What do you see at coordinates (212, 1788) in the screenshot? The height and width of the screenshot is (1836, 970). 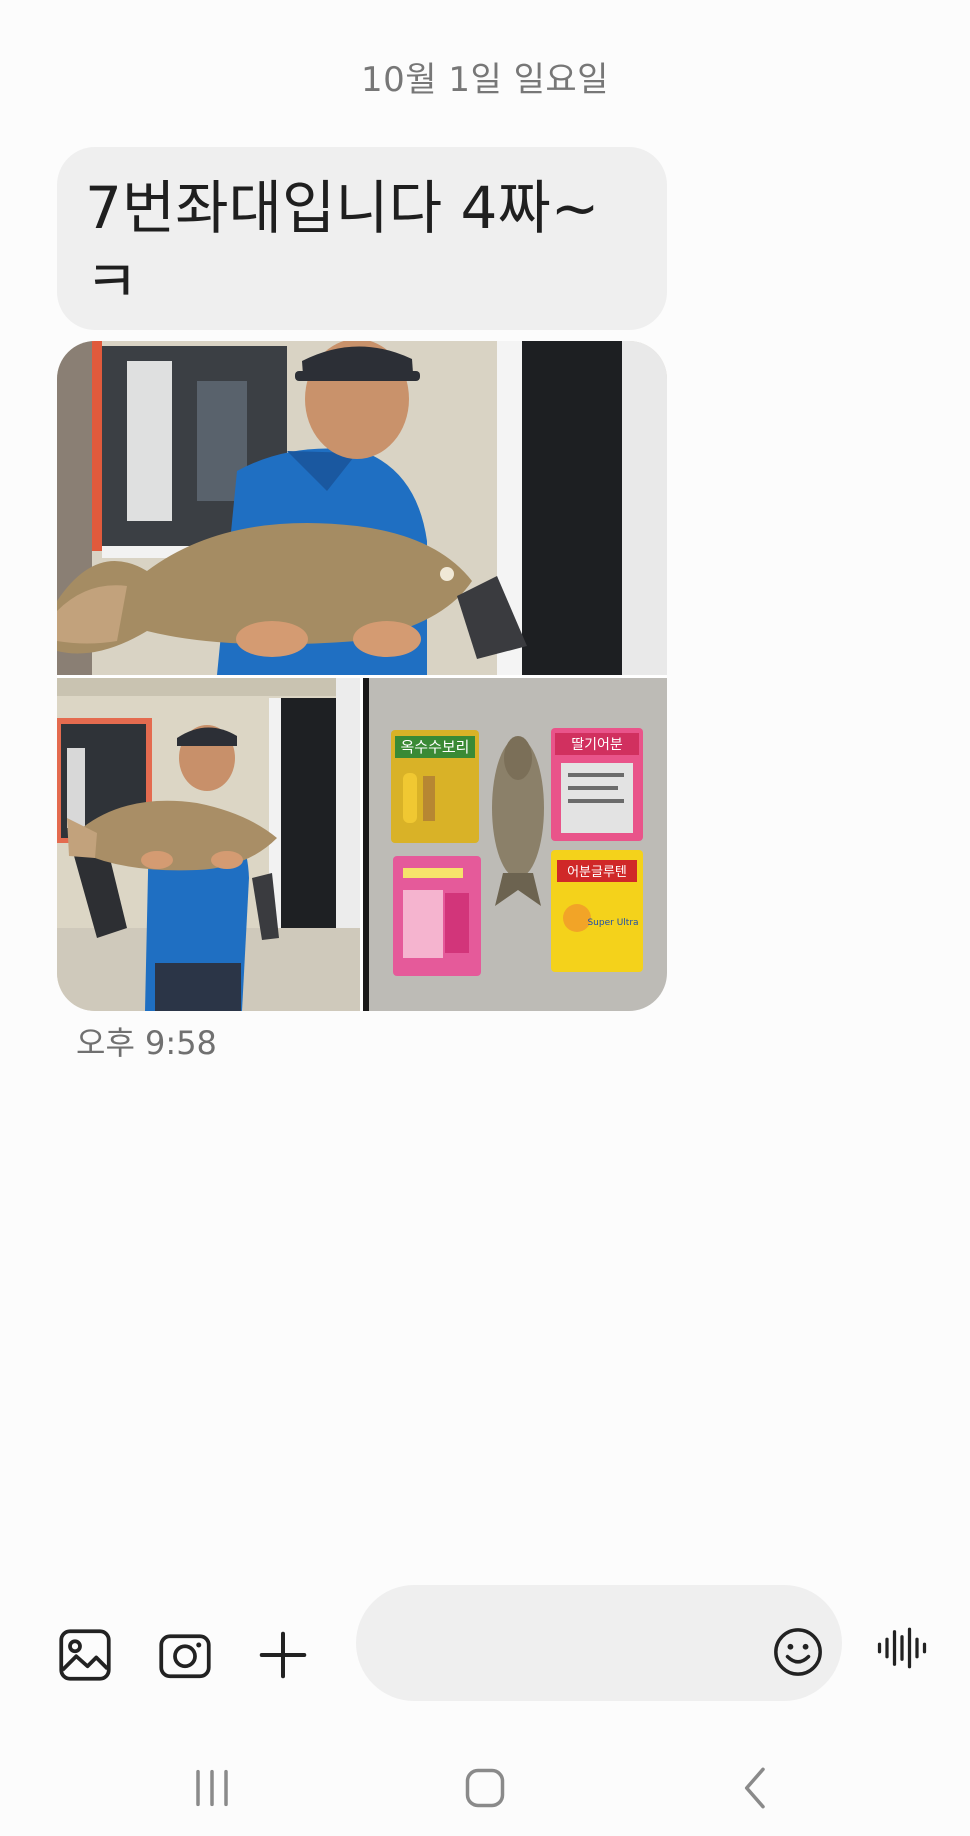 I see `recents-icon` at bounding box center [212, 1788].